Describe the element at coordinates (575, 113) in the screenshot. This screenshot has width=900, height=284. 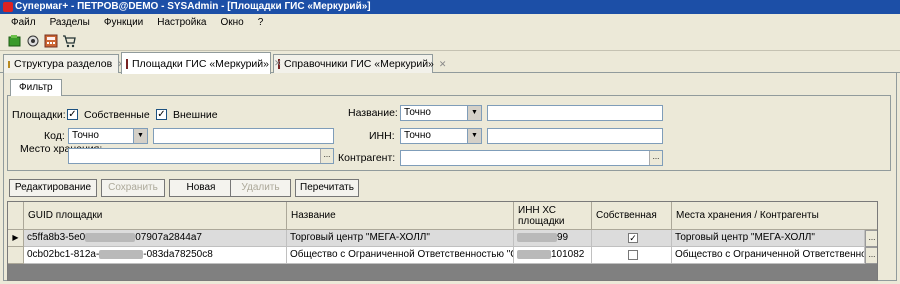
I see `name-input` at that location.